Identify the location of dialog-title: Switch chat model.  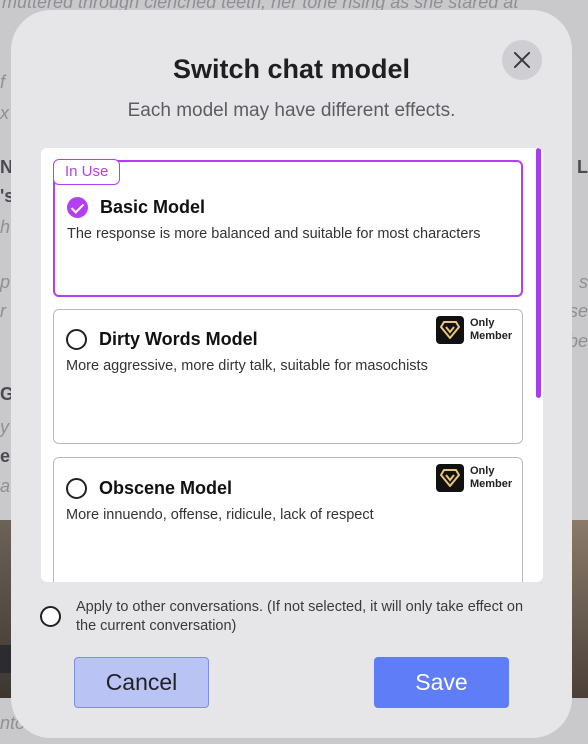
(291, 69).